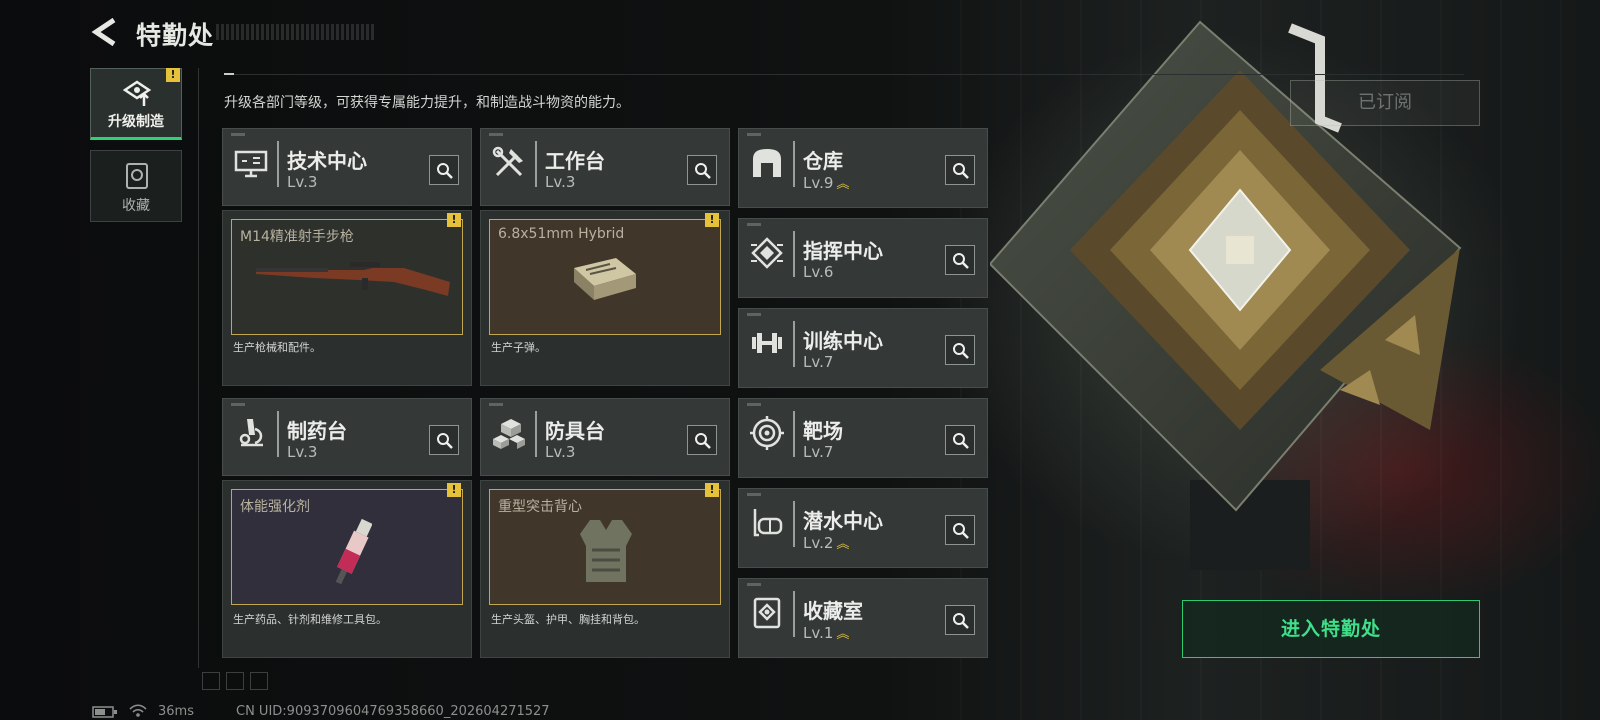 This screenshot has height=720, width=1600. Describe the element at coordinates (138, 710) in the screenshot. I see `wifi-icon` at that location.